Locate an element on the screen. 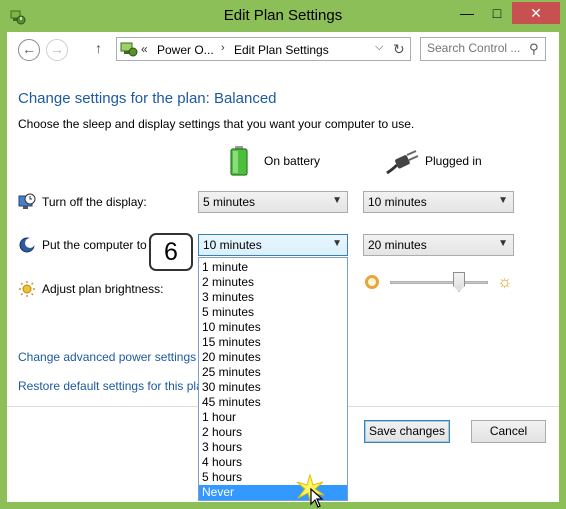  address-dropdown-icon: ⌵ is located at coordinates (379, 47).